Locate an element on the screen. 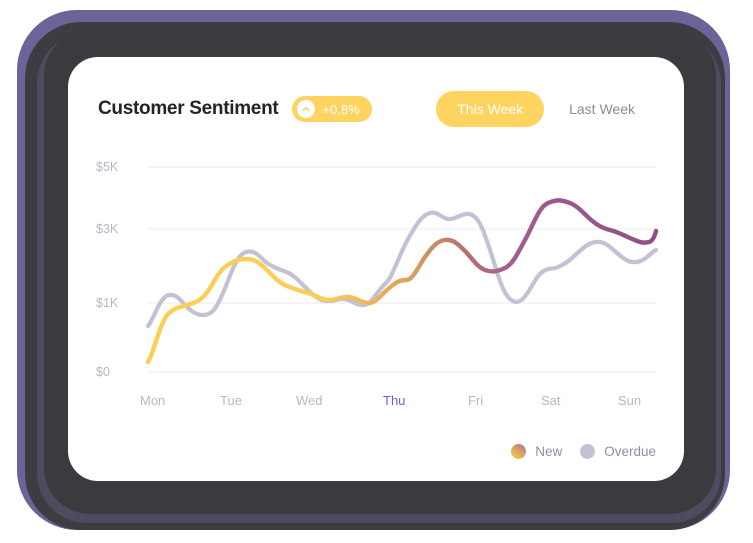 The width and height of the screenshot is (753, 543). x-tick-fri: Fri is located at coordinates (475, 400).